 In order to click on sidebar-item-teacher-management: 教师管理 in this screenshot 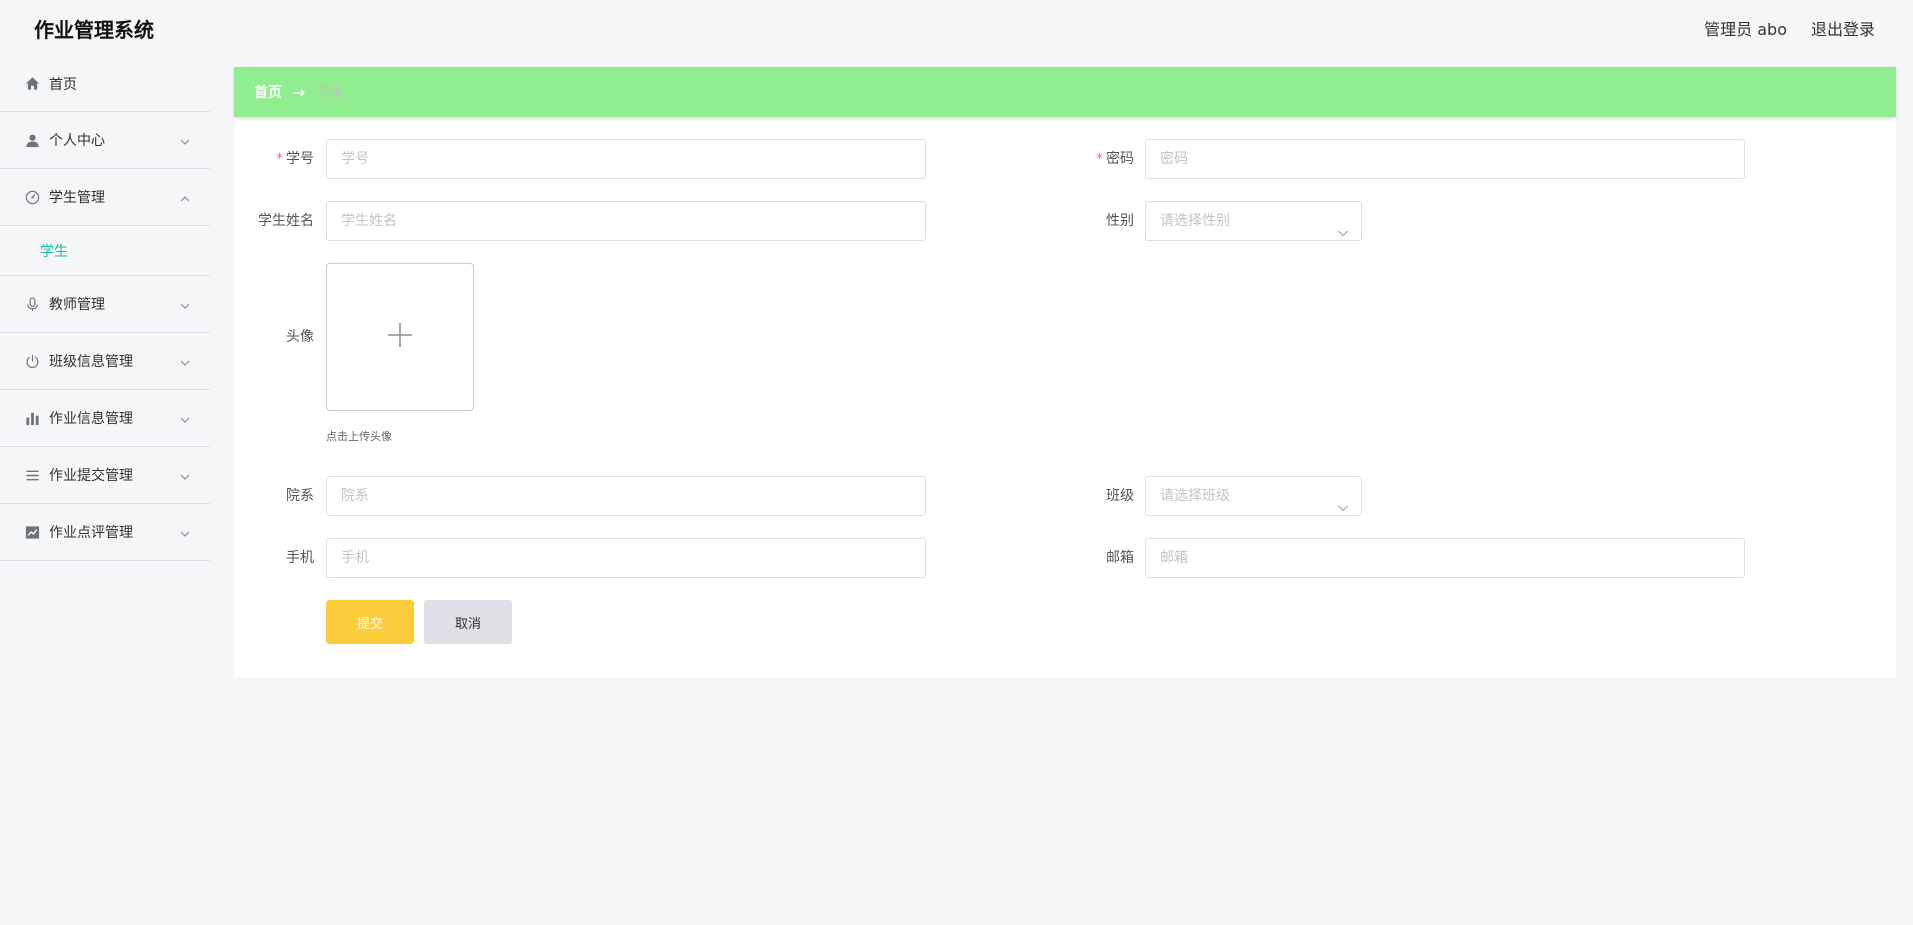, I will do `click(105, 304)`.